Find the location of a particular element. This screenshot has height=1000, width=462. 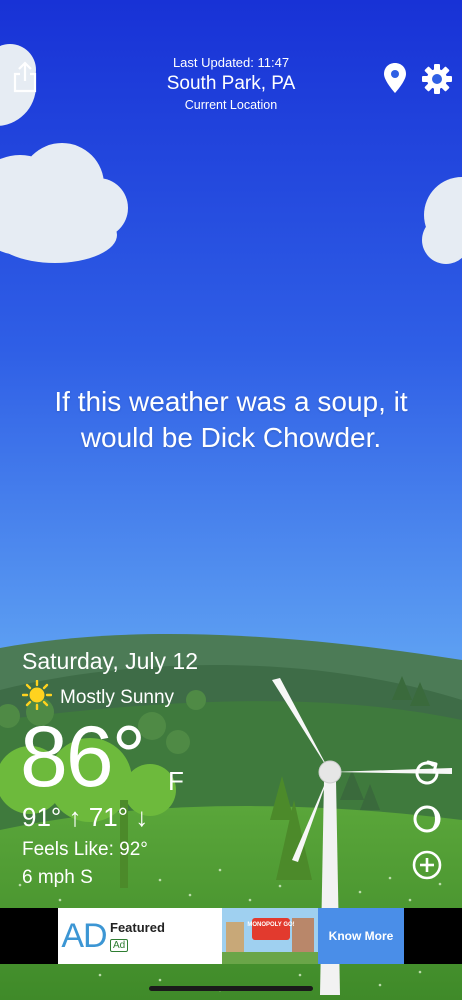

ad-image: MONOPOLY GO! is located at coordinates (270, 936).